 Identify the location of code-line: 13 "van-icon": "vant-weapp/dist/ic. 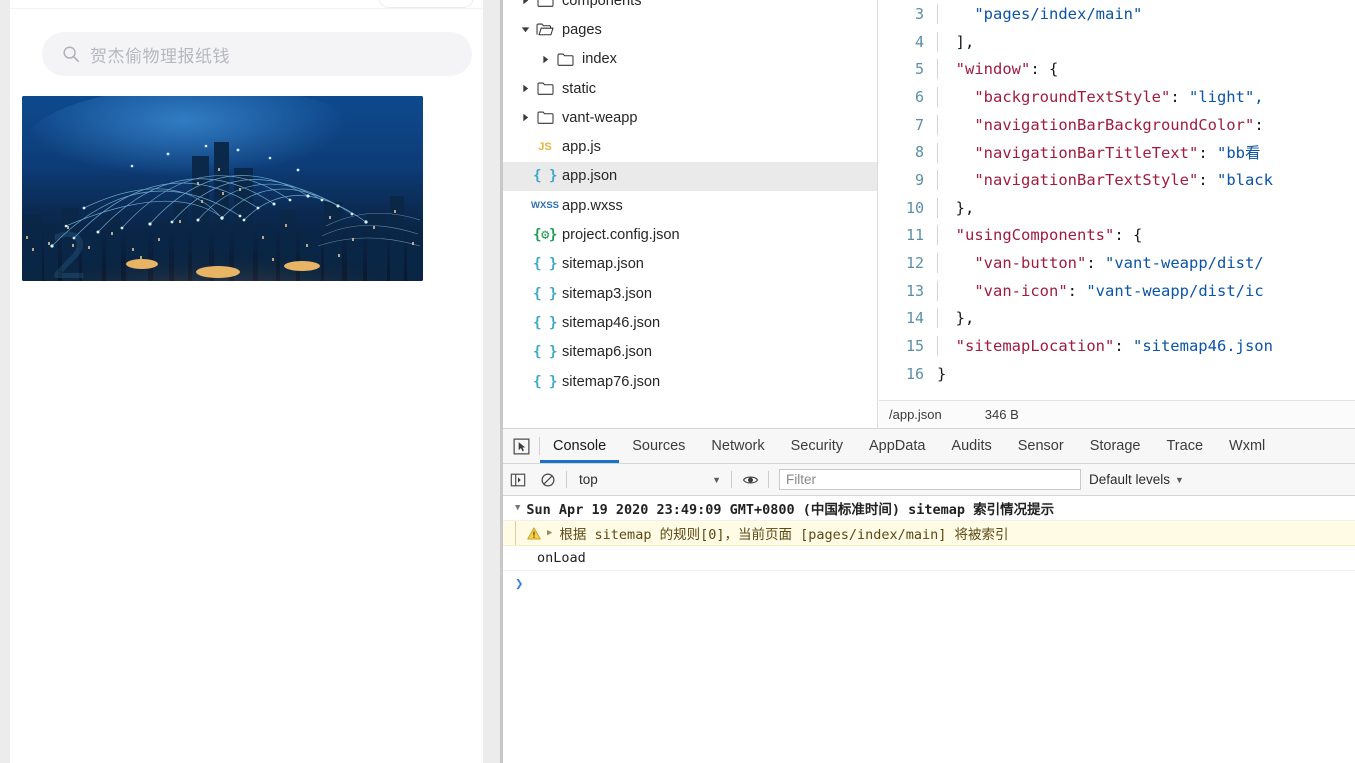
(1117, 291).